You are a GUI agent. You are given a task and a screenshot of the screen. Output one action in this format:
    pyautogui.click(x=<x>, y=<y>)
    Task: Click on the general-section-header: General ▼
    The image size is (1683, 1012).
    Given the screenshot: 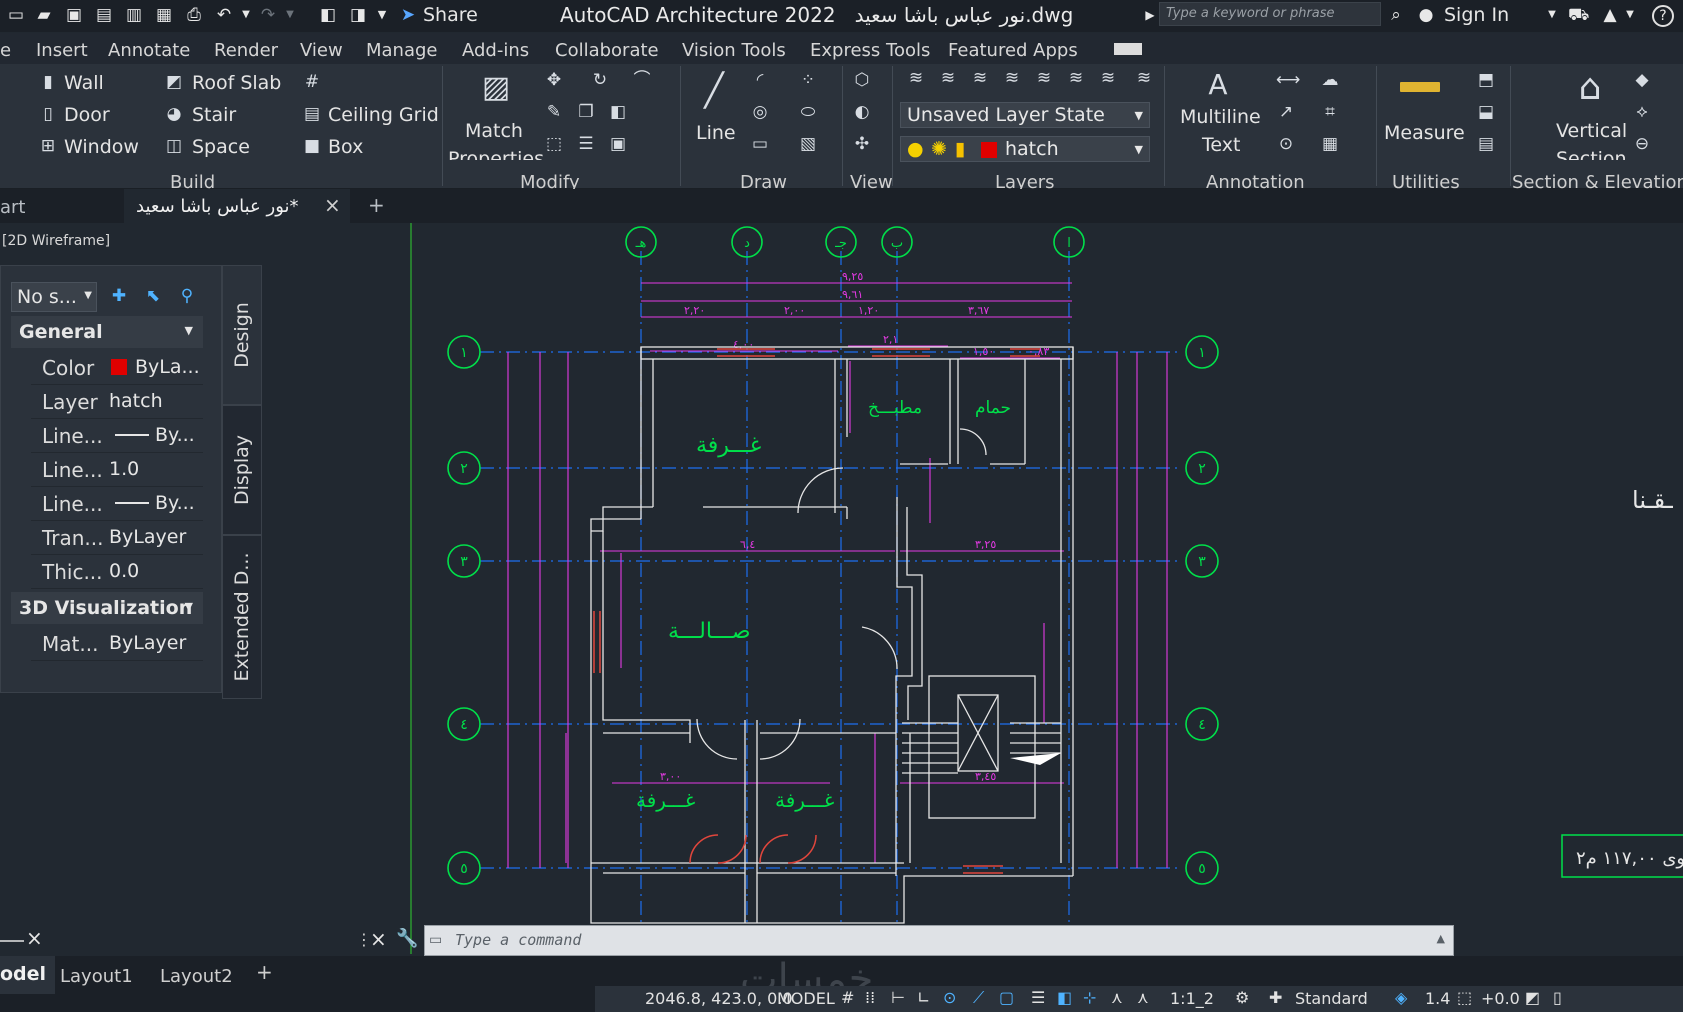 What is the action you would take?
    pyautogui.click(x=107, y=332)
    